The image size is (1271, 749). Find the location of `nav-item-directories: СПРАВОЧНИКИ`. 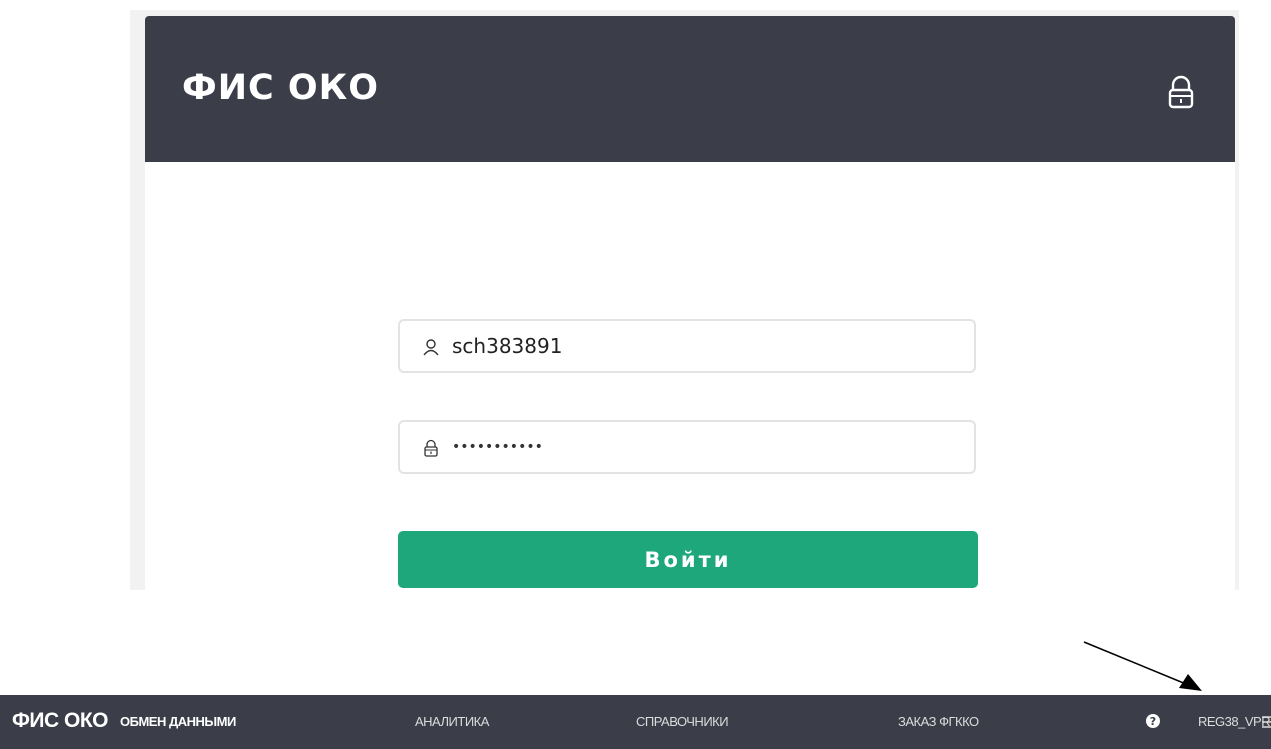

nav-item-directories: СПРАВОЧНИКИ is located at coordinates (682, 721).